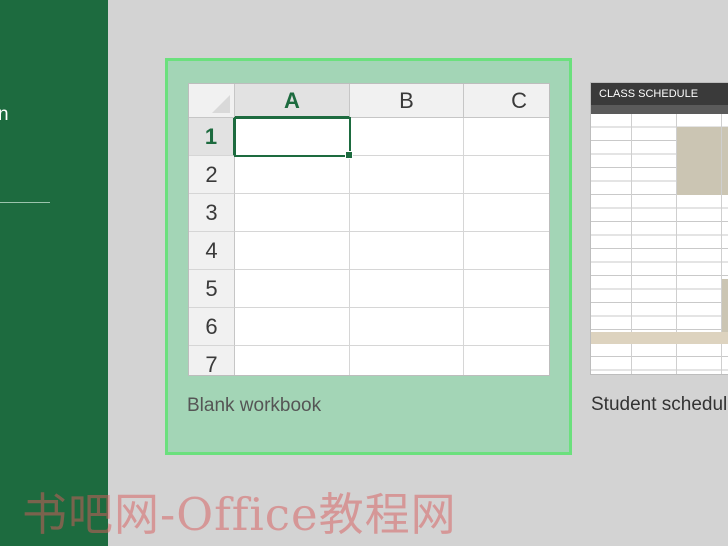 The height and width of the screenshot is (546, 728). I want to click on schedule-preview-title: CLASS SCHEDULE, so click(659, 94).